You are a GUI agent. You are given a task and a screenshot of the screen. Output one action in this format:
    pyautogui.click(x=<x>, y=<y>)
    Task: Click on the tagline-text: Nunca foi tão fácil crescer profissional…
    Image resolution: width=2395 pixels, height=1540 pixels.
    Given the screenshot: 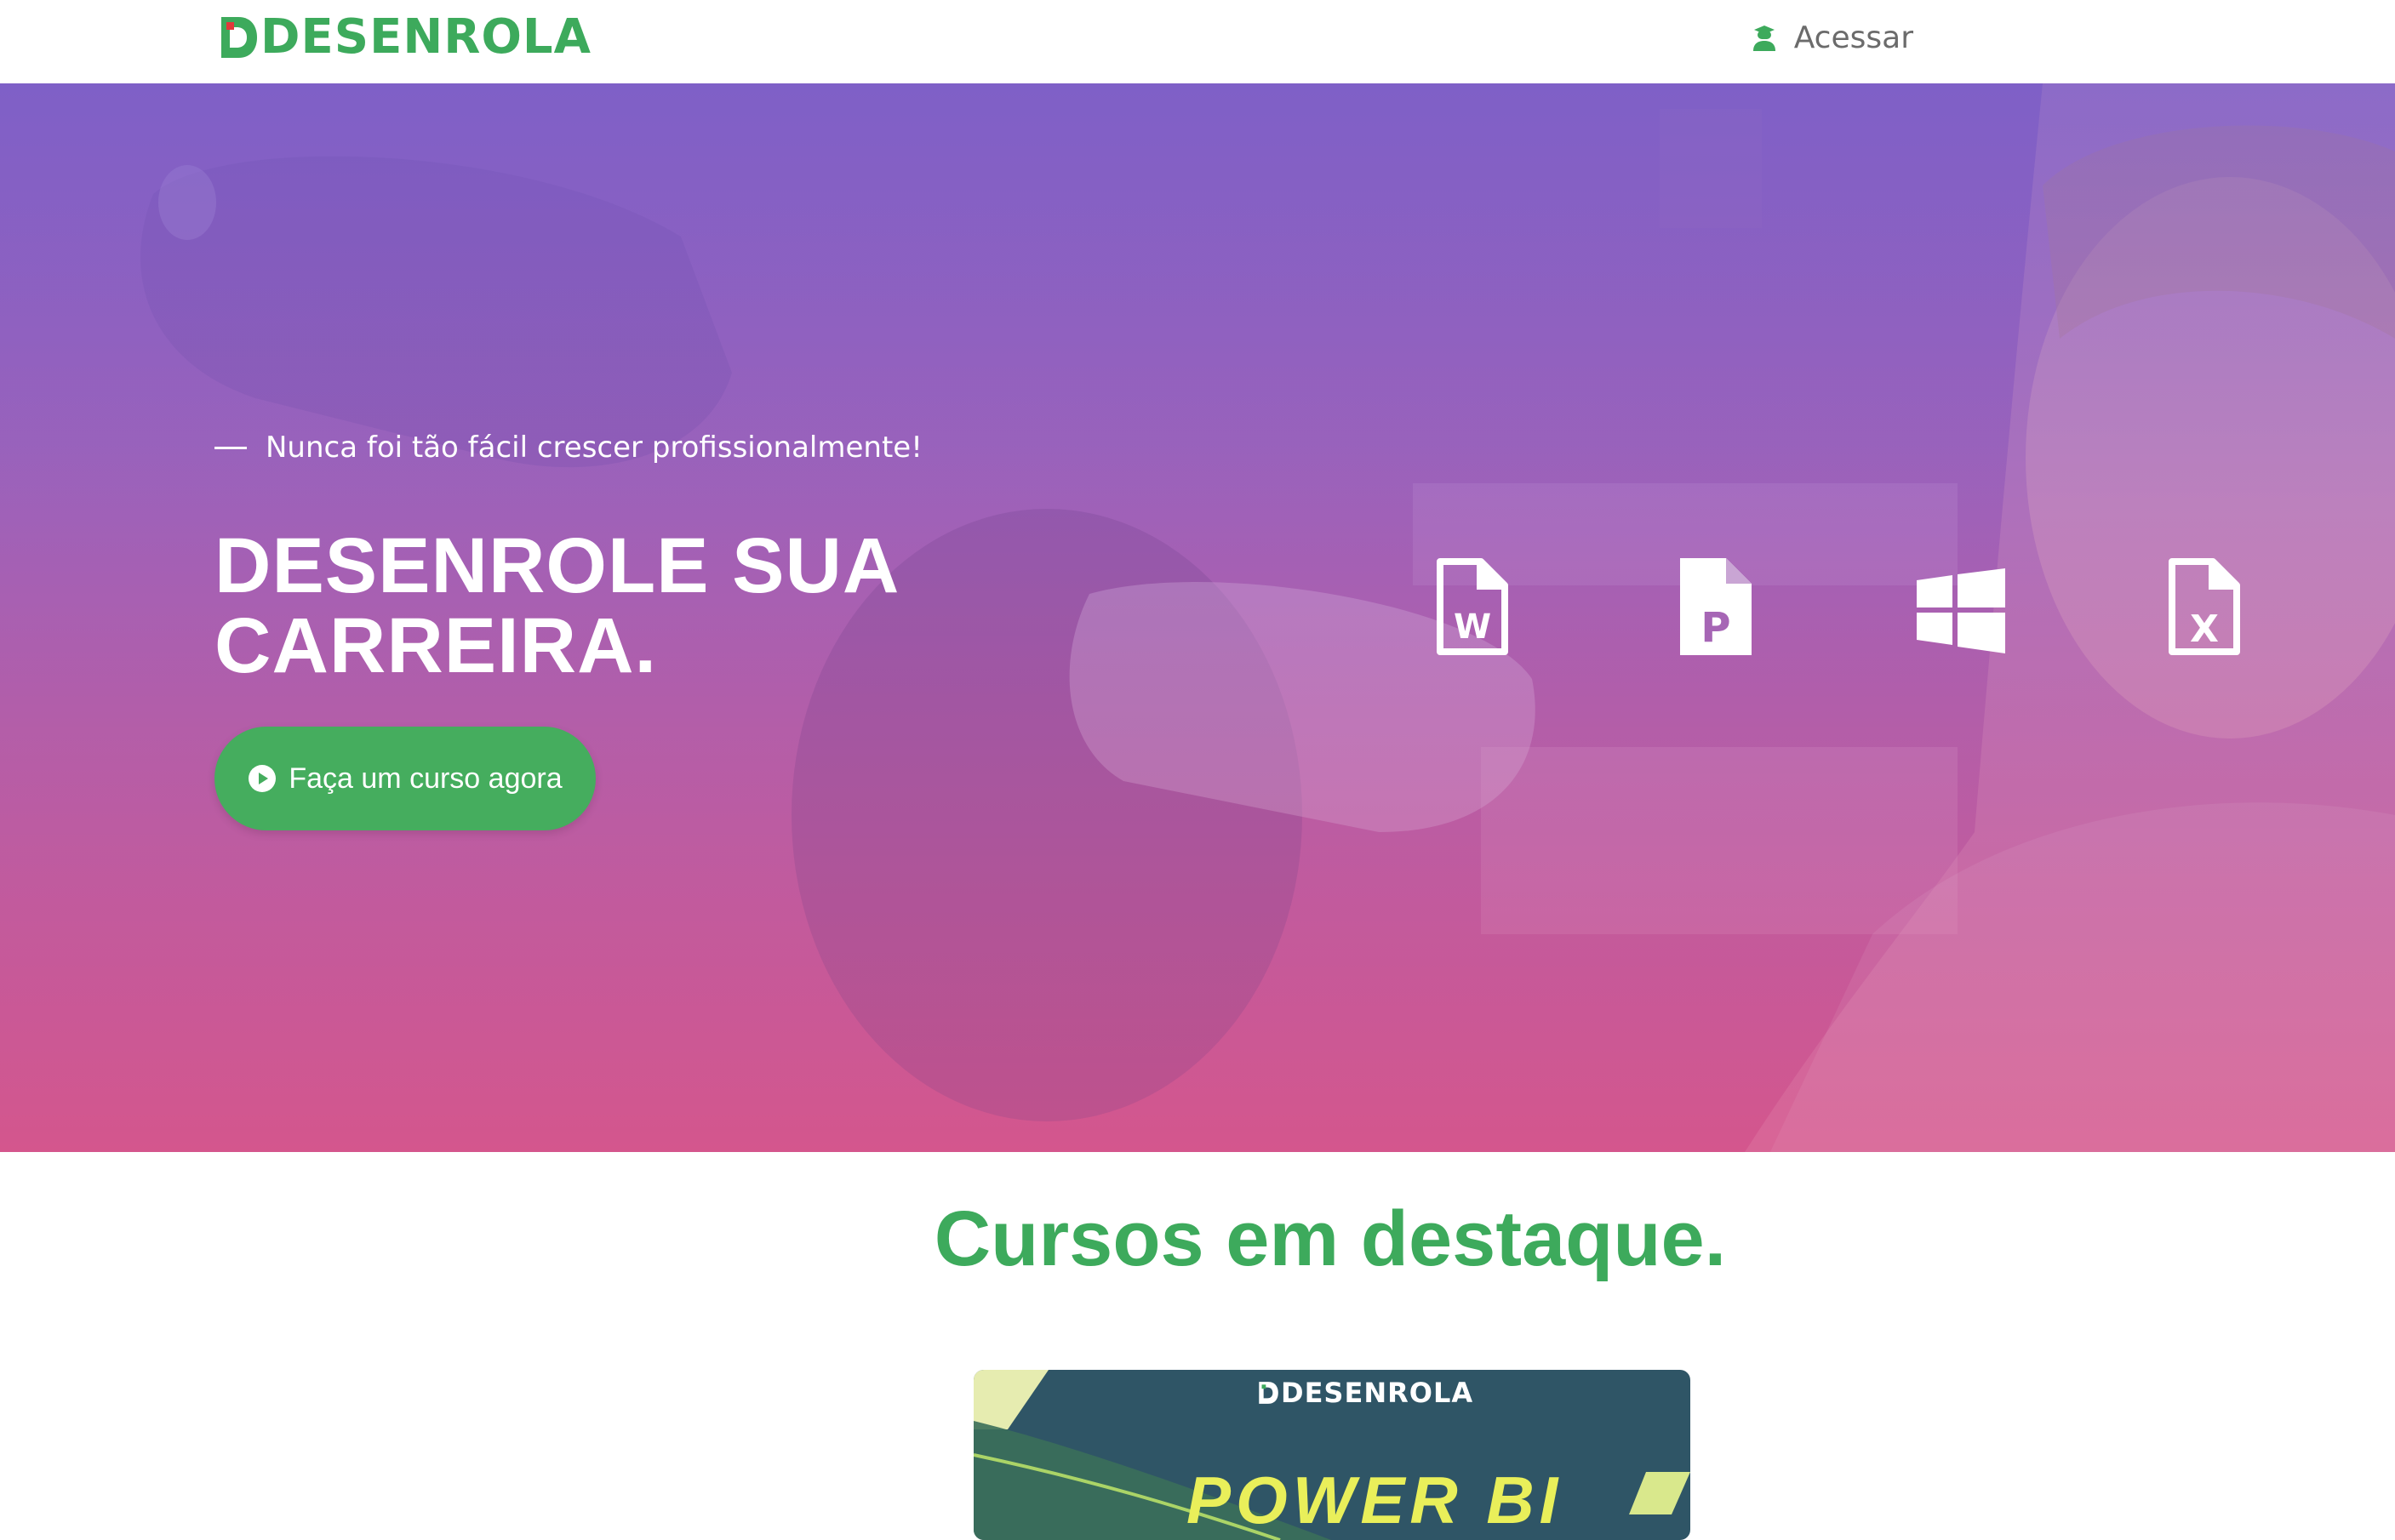 What is the action you would take?
    pyautogui.click(x=594, y=448)
    